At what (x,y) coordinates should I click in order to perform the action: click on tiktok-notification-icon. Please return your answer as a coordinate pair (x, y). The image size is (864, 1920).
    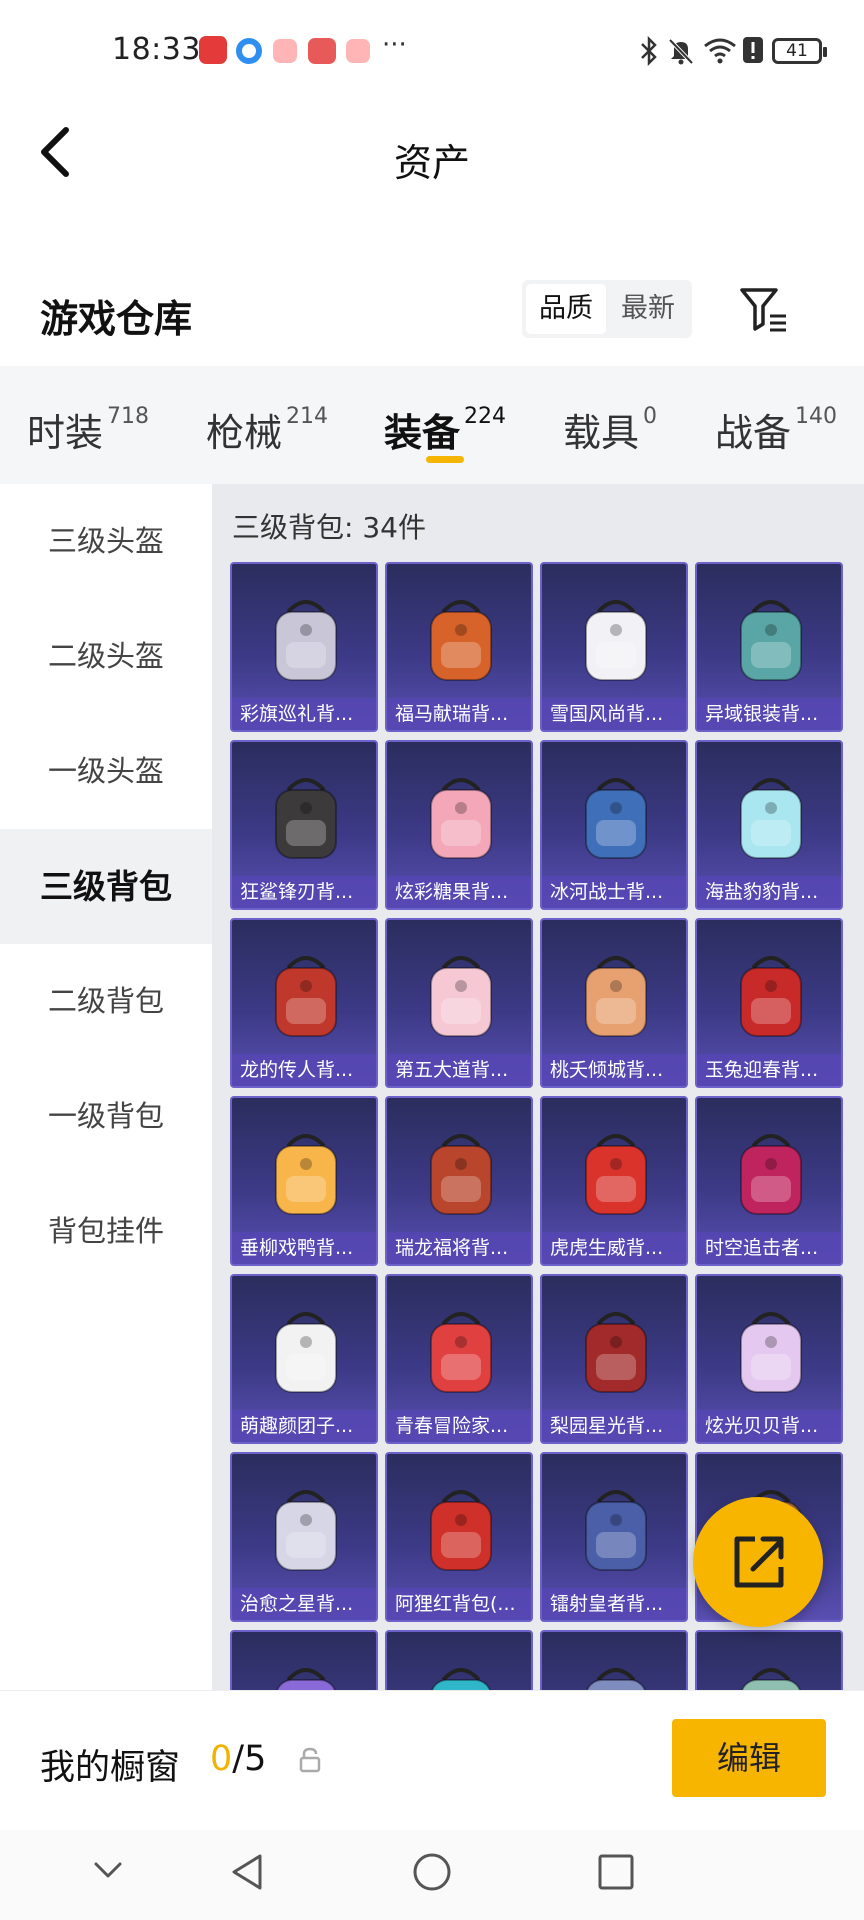
    Looking at the image, I should click on (358, 51).